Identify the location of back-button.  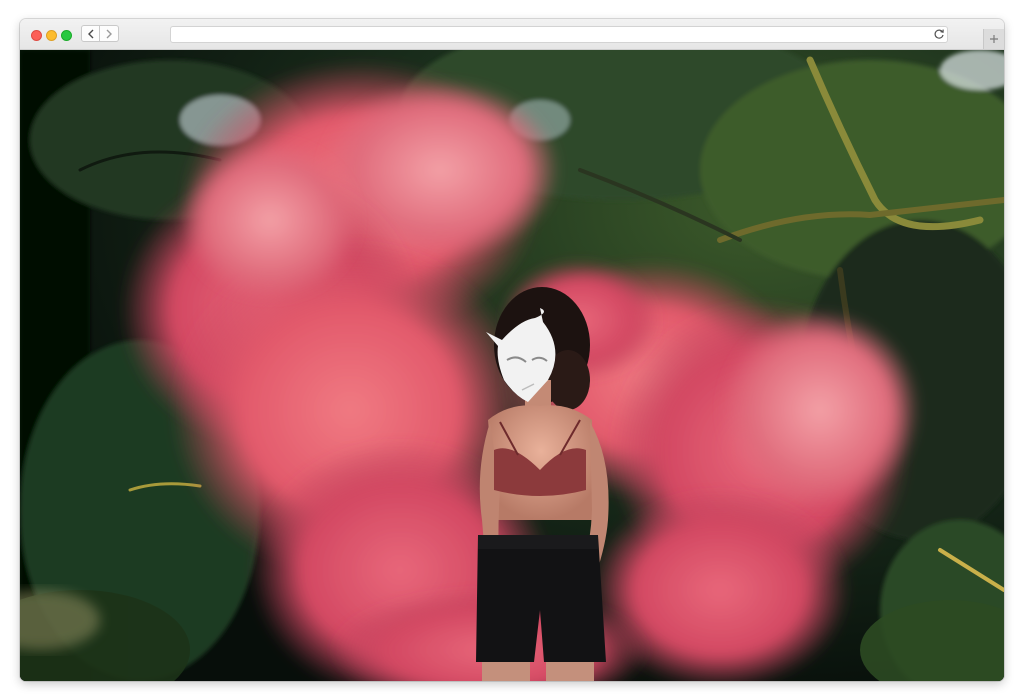
(90, 33).